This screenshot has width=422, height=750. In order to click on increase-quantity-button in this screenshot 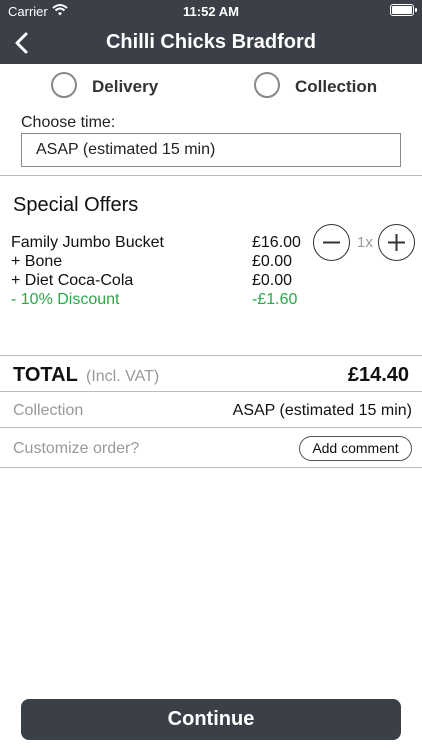, I will do `click(396, 242)`.